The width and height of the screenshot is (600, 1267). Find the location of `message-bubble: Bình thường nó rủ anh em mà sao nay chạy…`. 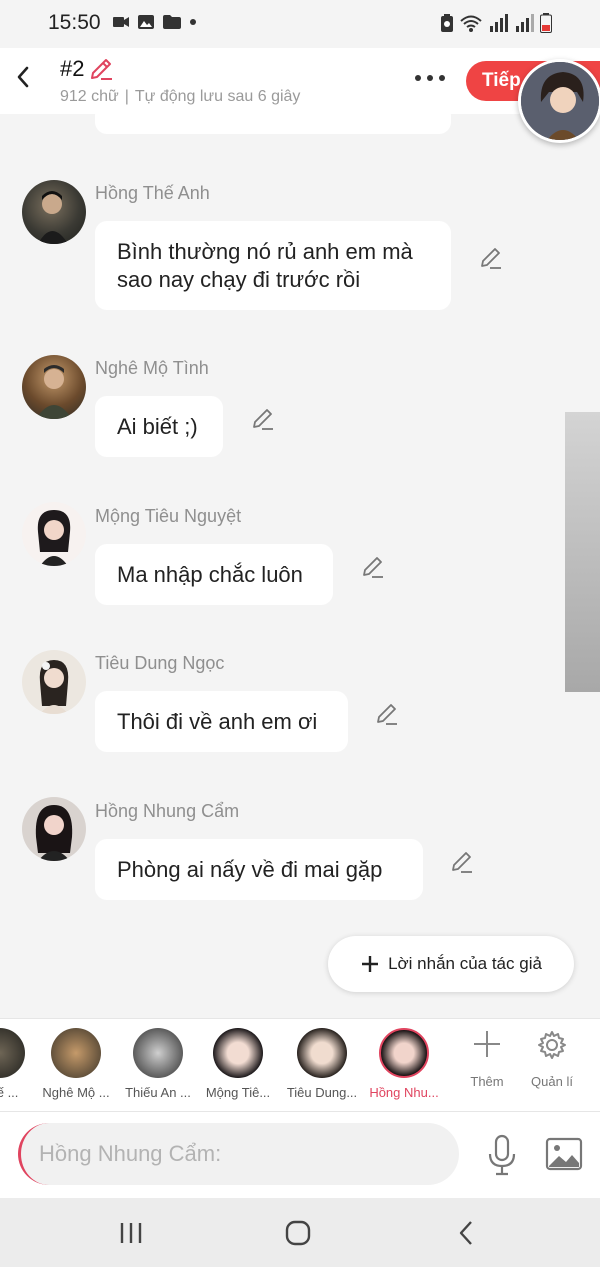

message-bubble: Bình thường nó rủ anh em mà sao nay chạy… is located at coordinates (273, 265).